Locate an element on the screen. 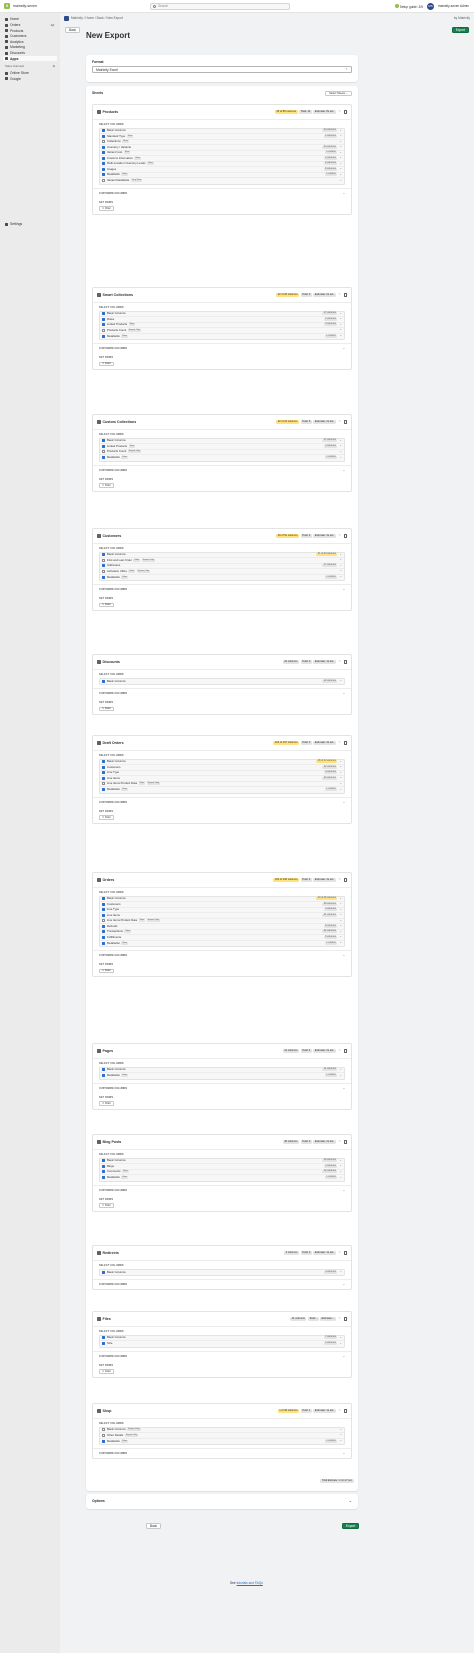 The height and width of the screenshot is (1653, 474). sidebar-channel-google: Google is located at coordinates (30, 78).